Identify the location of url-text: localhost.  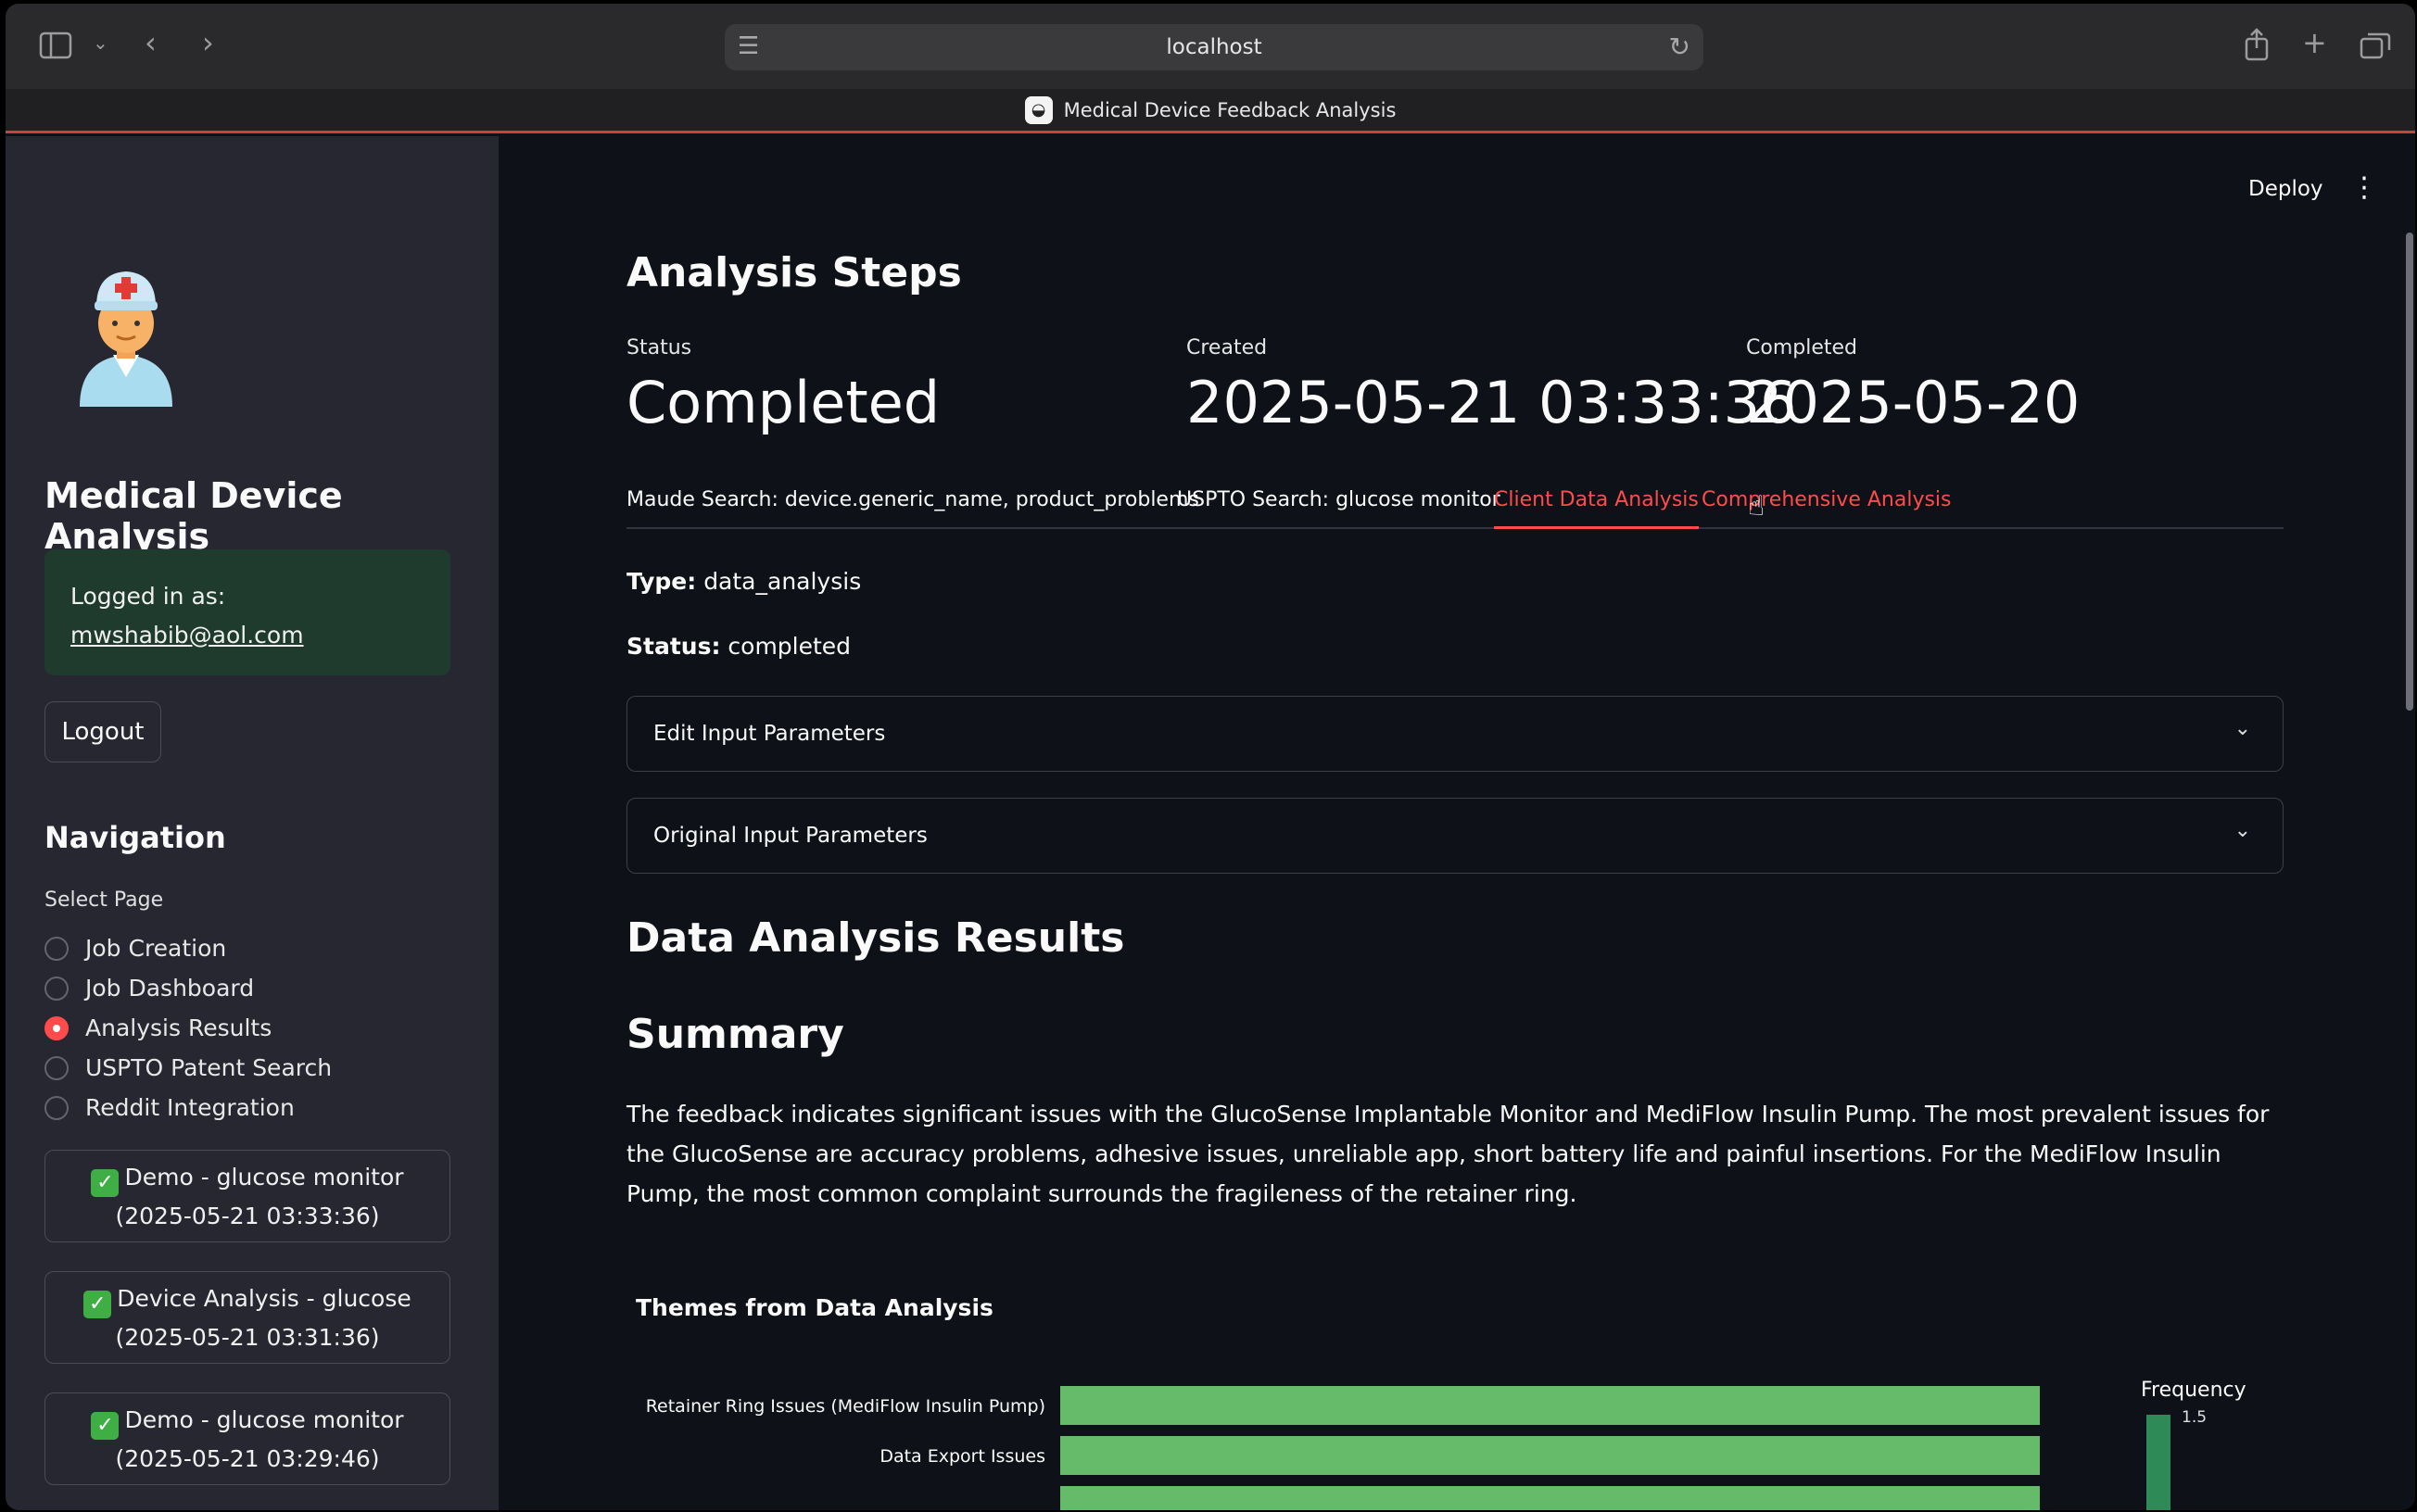
(1214, 47).